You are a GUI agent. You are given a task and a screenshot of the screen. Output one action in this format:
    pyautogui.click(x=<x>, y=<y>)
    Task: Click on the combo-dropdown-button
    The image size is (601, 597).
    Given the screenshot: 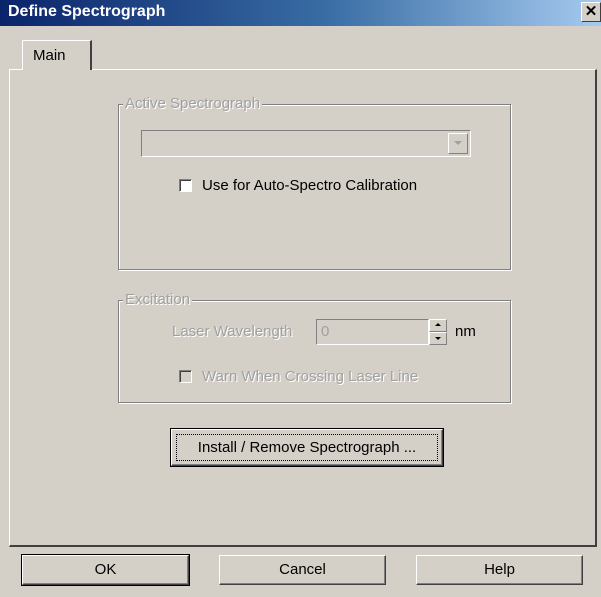 What is the action you would take?
    pyautogui.click(x=458, y=143)
    